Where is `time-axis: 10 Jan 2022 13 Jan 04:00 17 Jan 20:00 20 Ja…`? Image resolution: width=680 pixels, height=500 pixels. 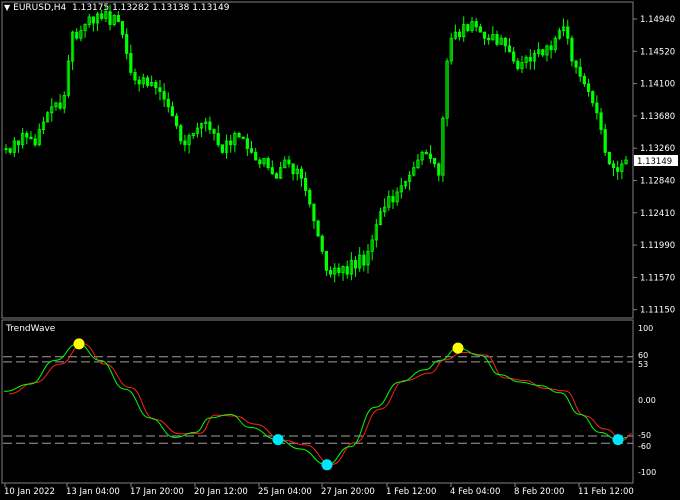 time-axis: 10 Jan 2022 13 Jan 04:00 17 Jan 20:00 20 Ja… is located at coordinates (319, 490).